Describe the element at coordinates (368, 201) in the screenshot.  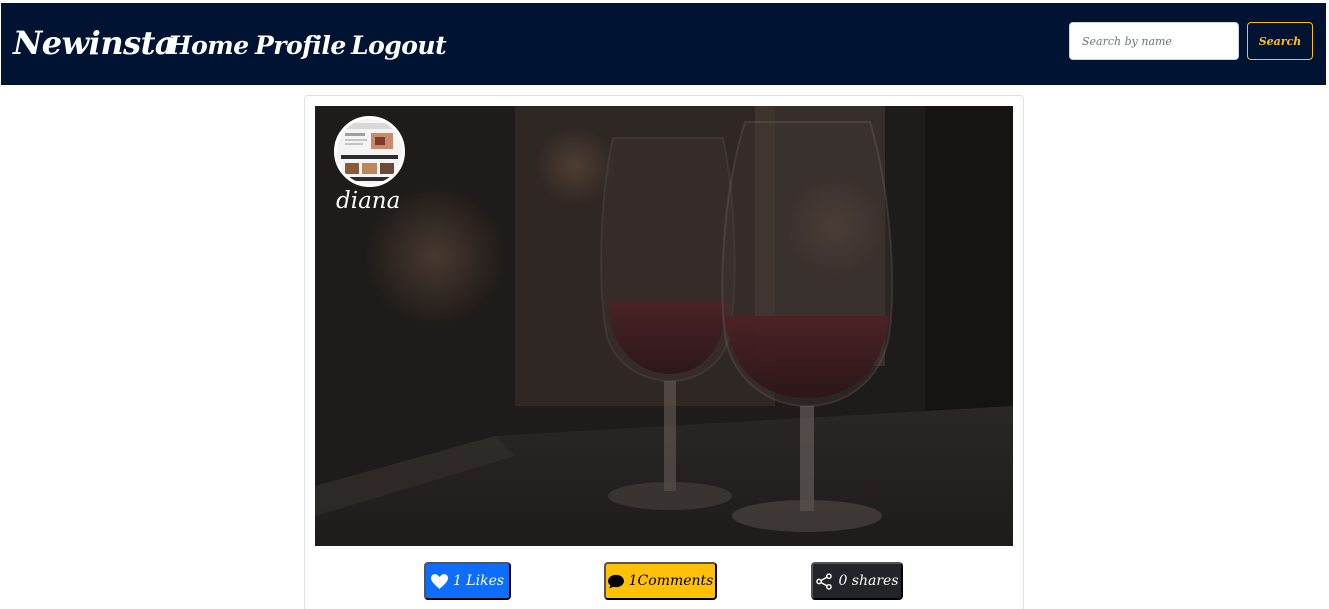
I see `post-username: diana` at that location.